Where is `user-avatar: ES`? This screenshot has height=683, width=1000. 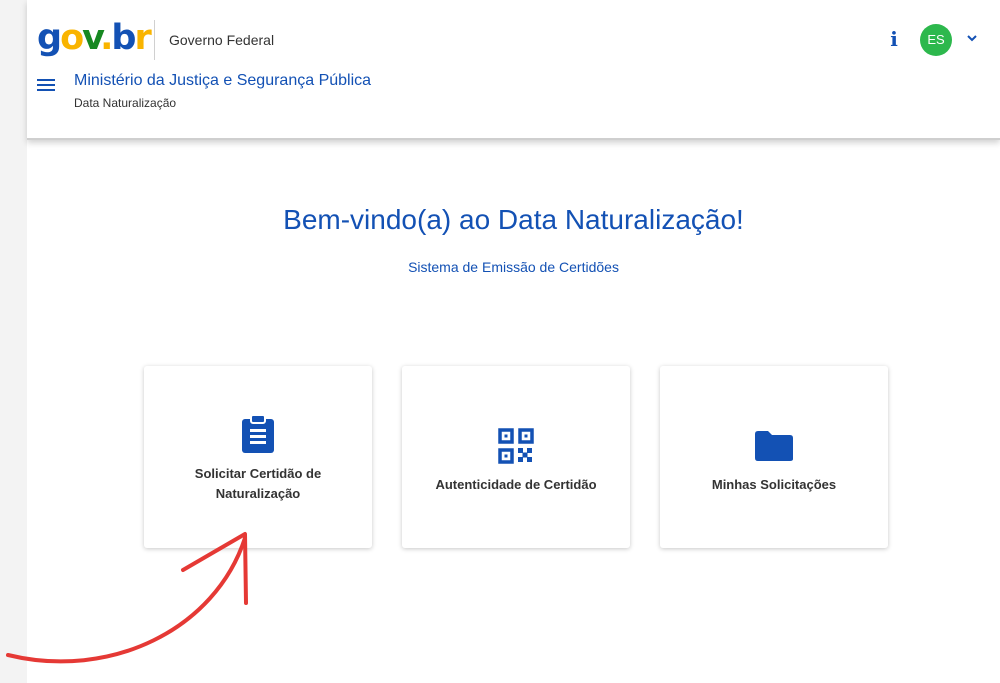 user-avatar: ES is located at coordinates (936, 40).